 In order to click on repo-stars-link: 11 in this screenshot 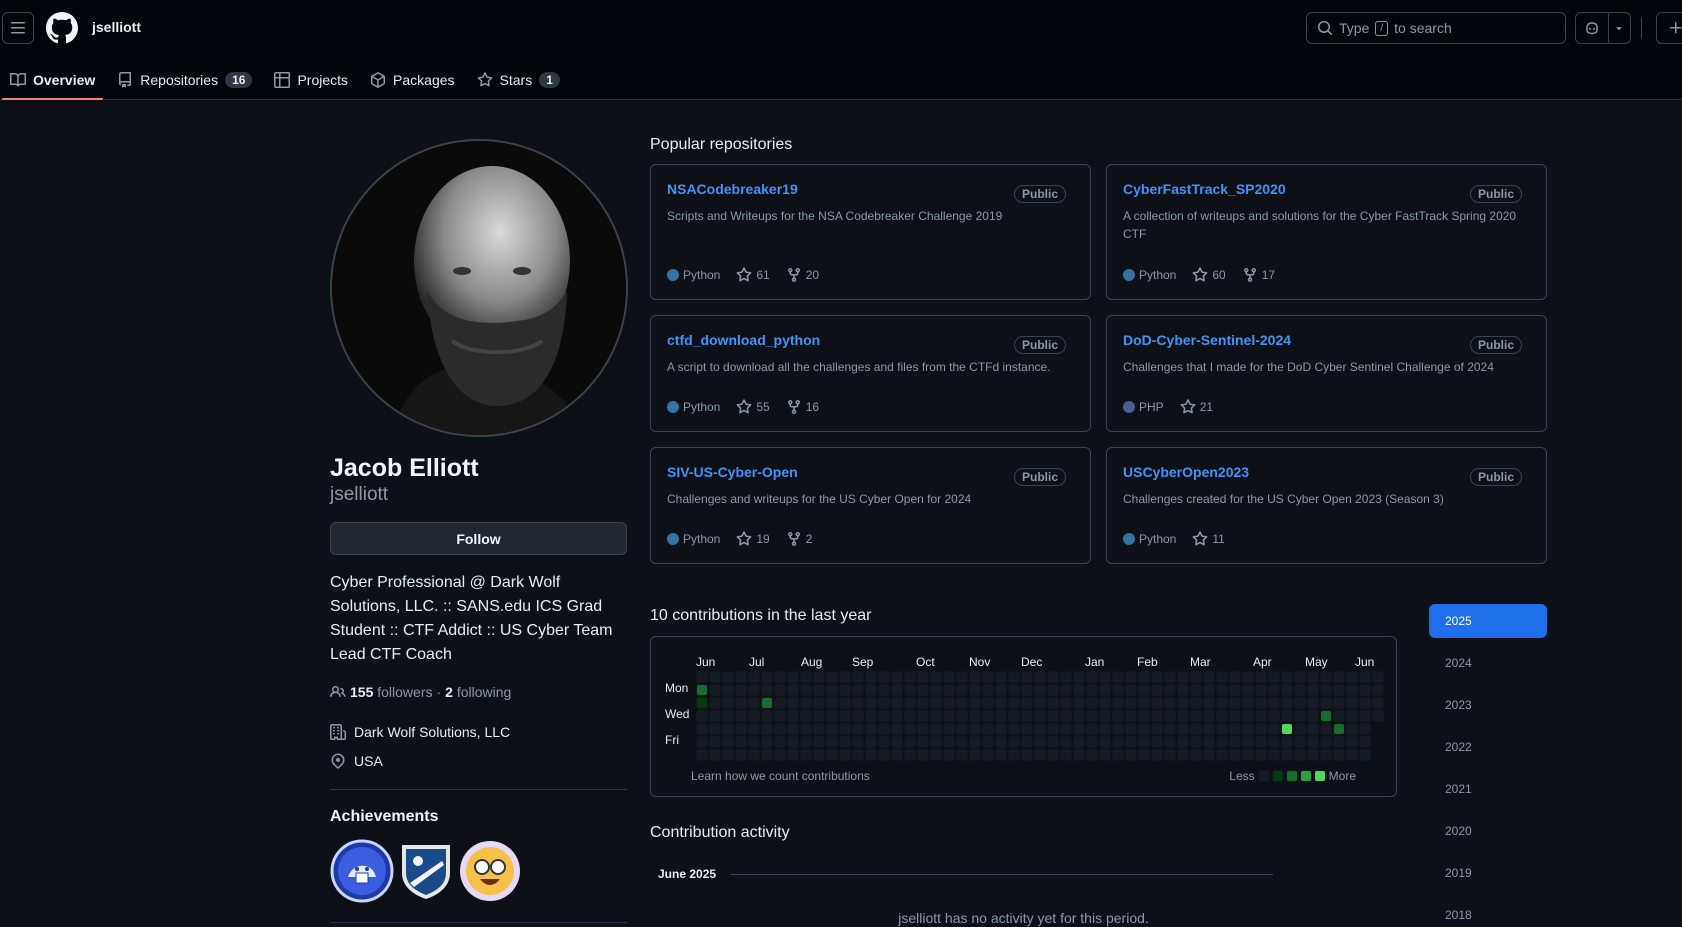, I will do `click(1208, 539)`.